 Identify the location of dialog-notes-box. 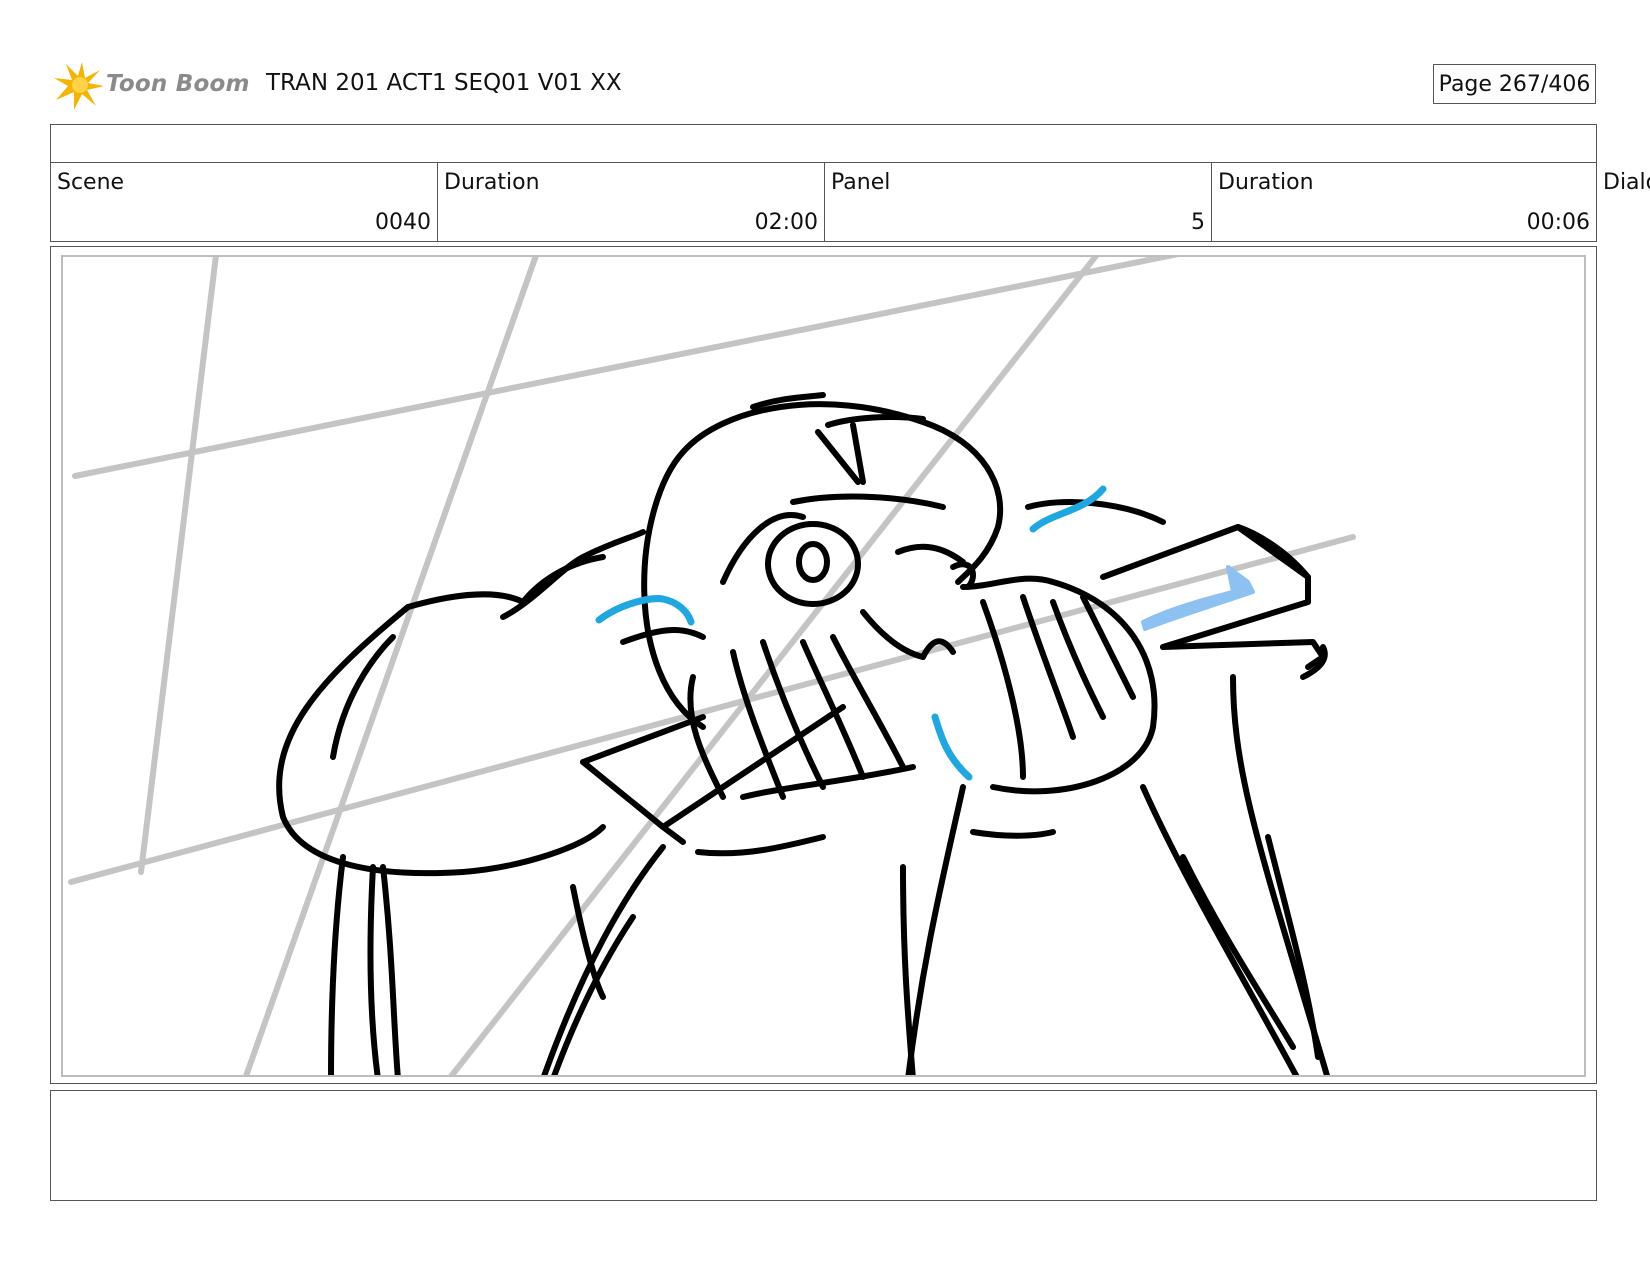
(823, 1145).